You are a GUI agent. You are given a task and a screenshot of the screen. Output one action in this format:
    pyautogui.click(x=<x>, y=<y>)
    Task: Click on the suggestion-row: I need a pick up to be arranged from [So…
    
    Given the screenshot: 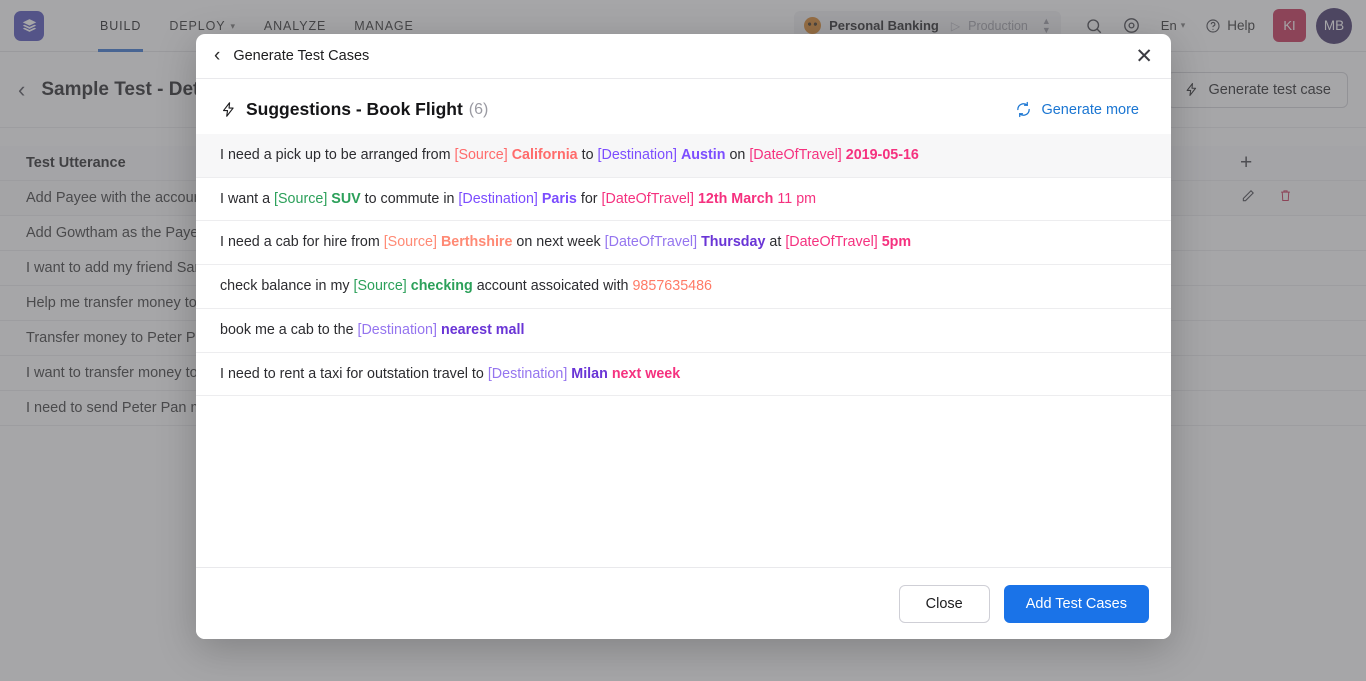 What is the action you would take?
    pyautogui.click(x=683, y=156)
    